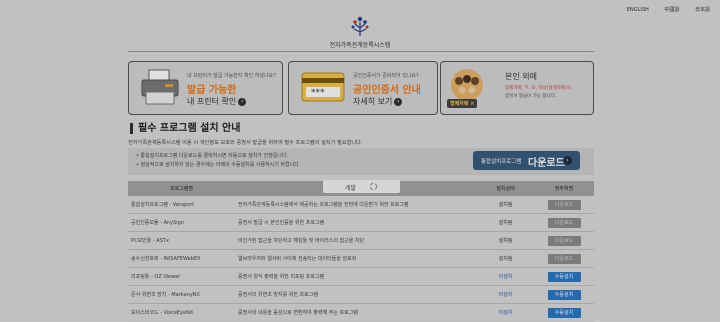  What do you see at coordinates (181, 258) in the screenshot?
I see `program-name: 송수신암호화 - INISAFEWebEX` at bounding box center [181, 258].